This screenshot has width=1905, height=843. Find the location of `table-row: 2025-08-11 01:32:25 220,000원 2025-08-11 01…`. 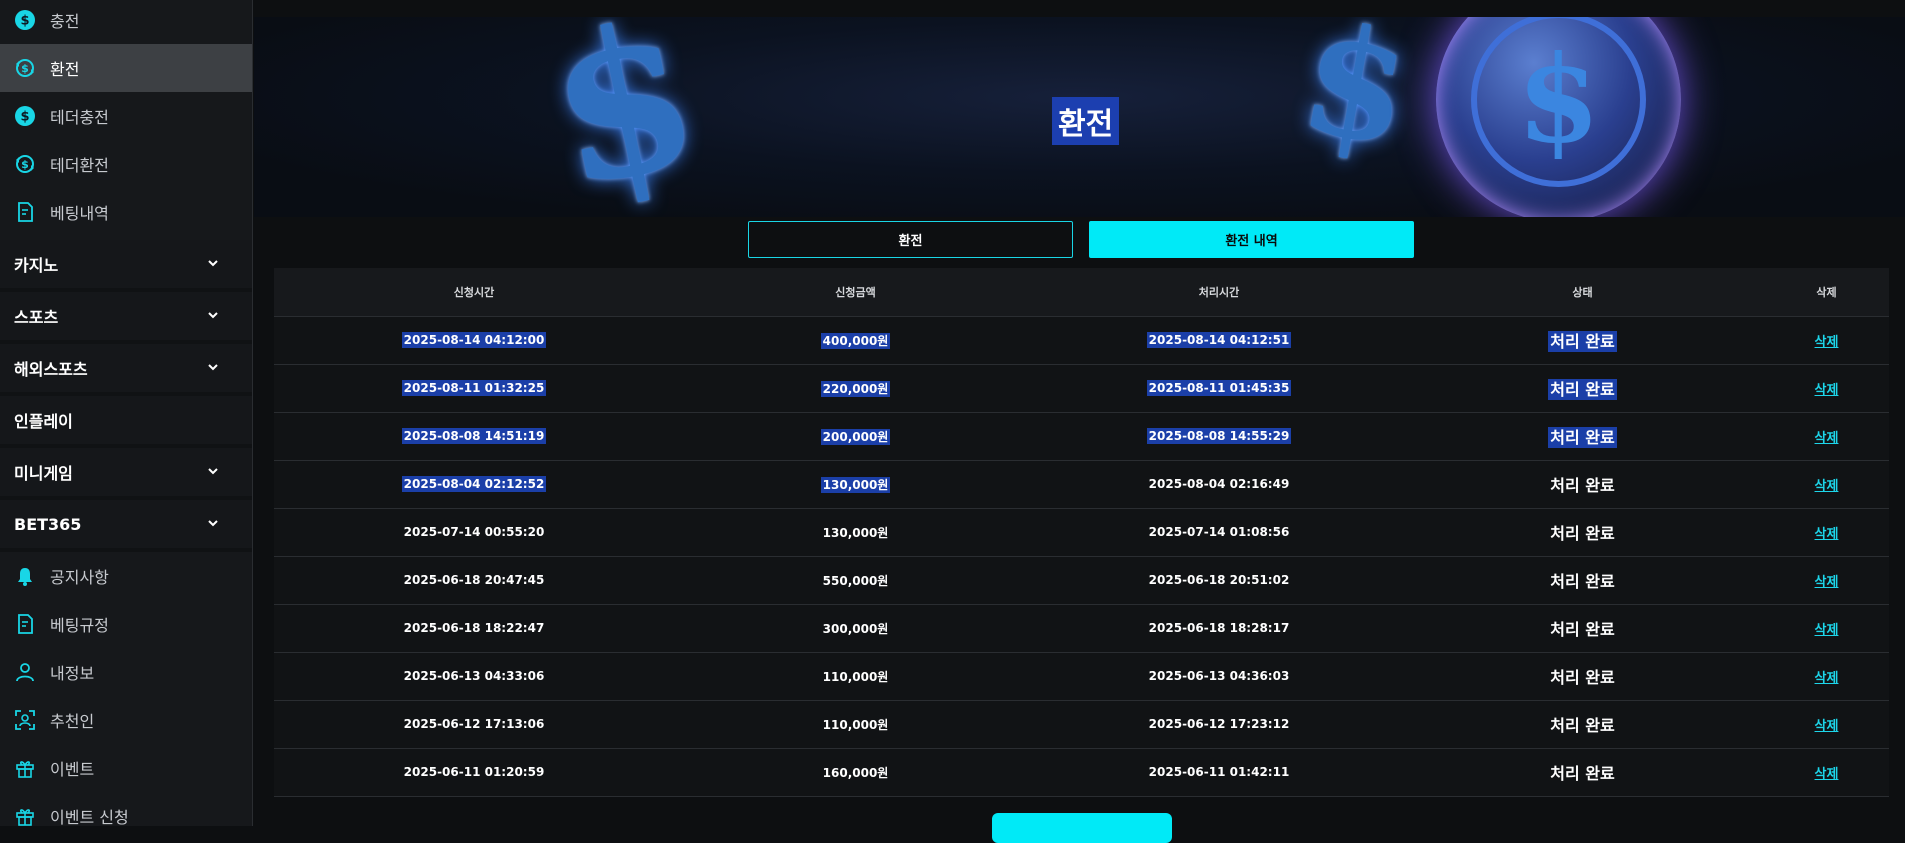

table-row: 2025-08-11 01:32:25 220,000원 2025-08-11 01… is located at coordinates (1081, 388).